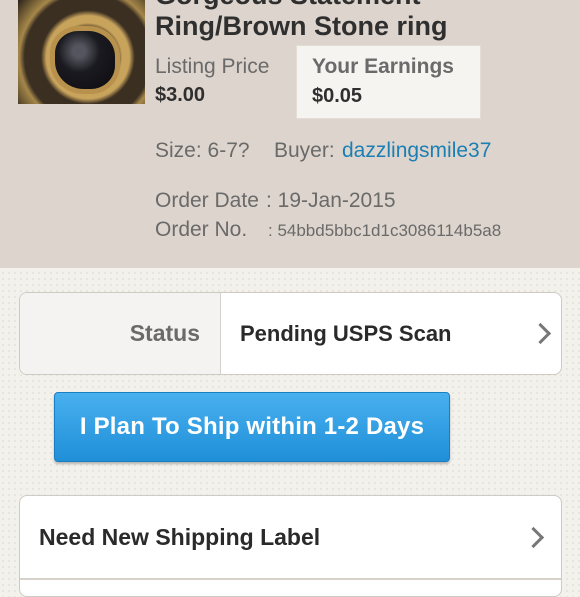  I want to click on item-title-line1: Gorgeous Statement, so click(365, 5).